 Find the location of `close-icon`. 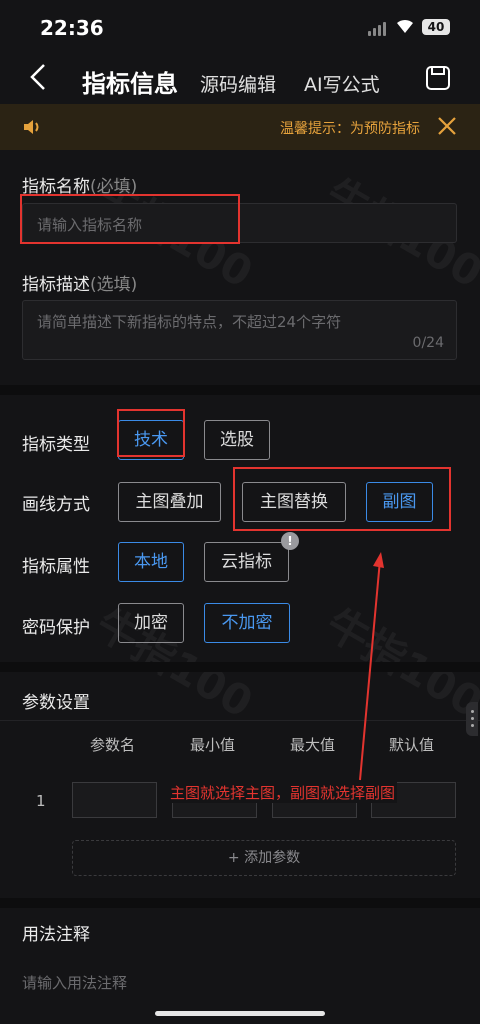

close-icon is located at coordinates (447, 126).